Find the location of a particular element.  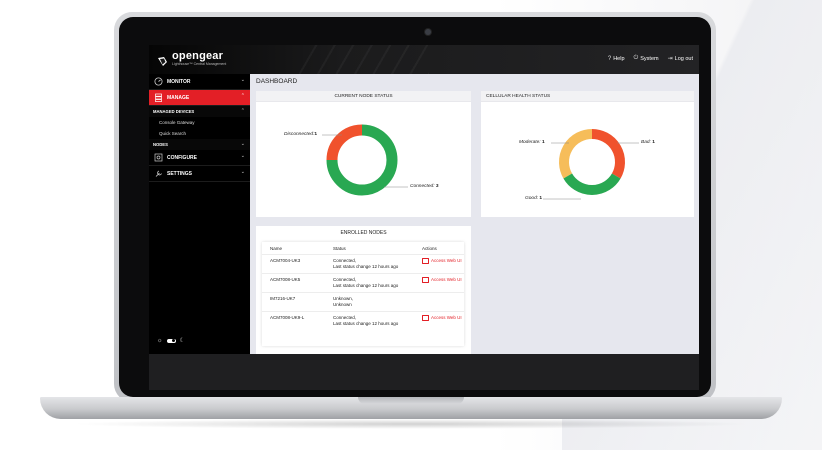

donut-segment-bad is located at coordinates (608, 154).